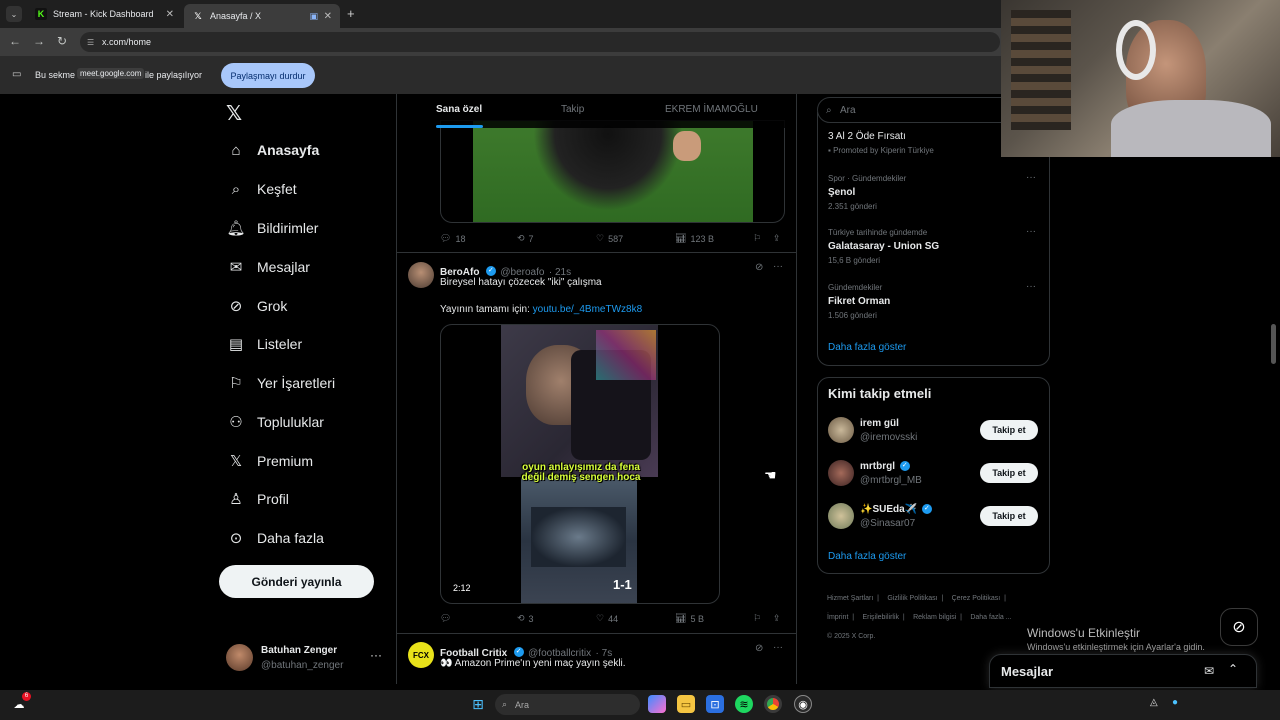  I want to click on sidebar-item-explore: ⌕ Keşfet, so click(262, 189).